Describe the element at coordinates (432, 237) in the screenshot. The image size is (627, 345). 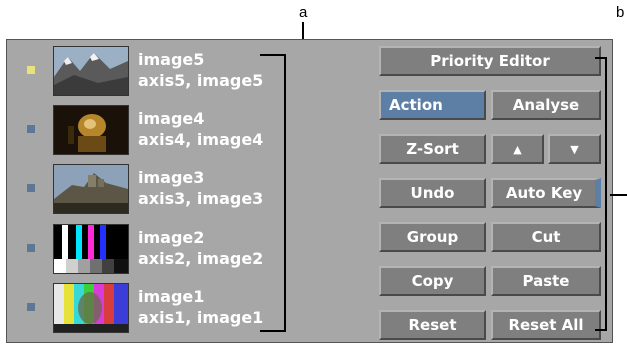
I see `group-button: Group` at that location.